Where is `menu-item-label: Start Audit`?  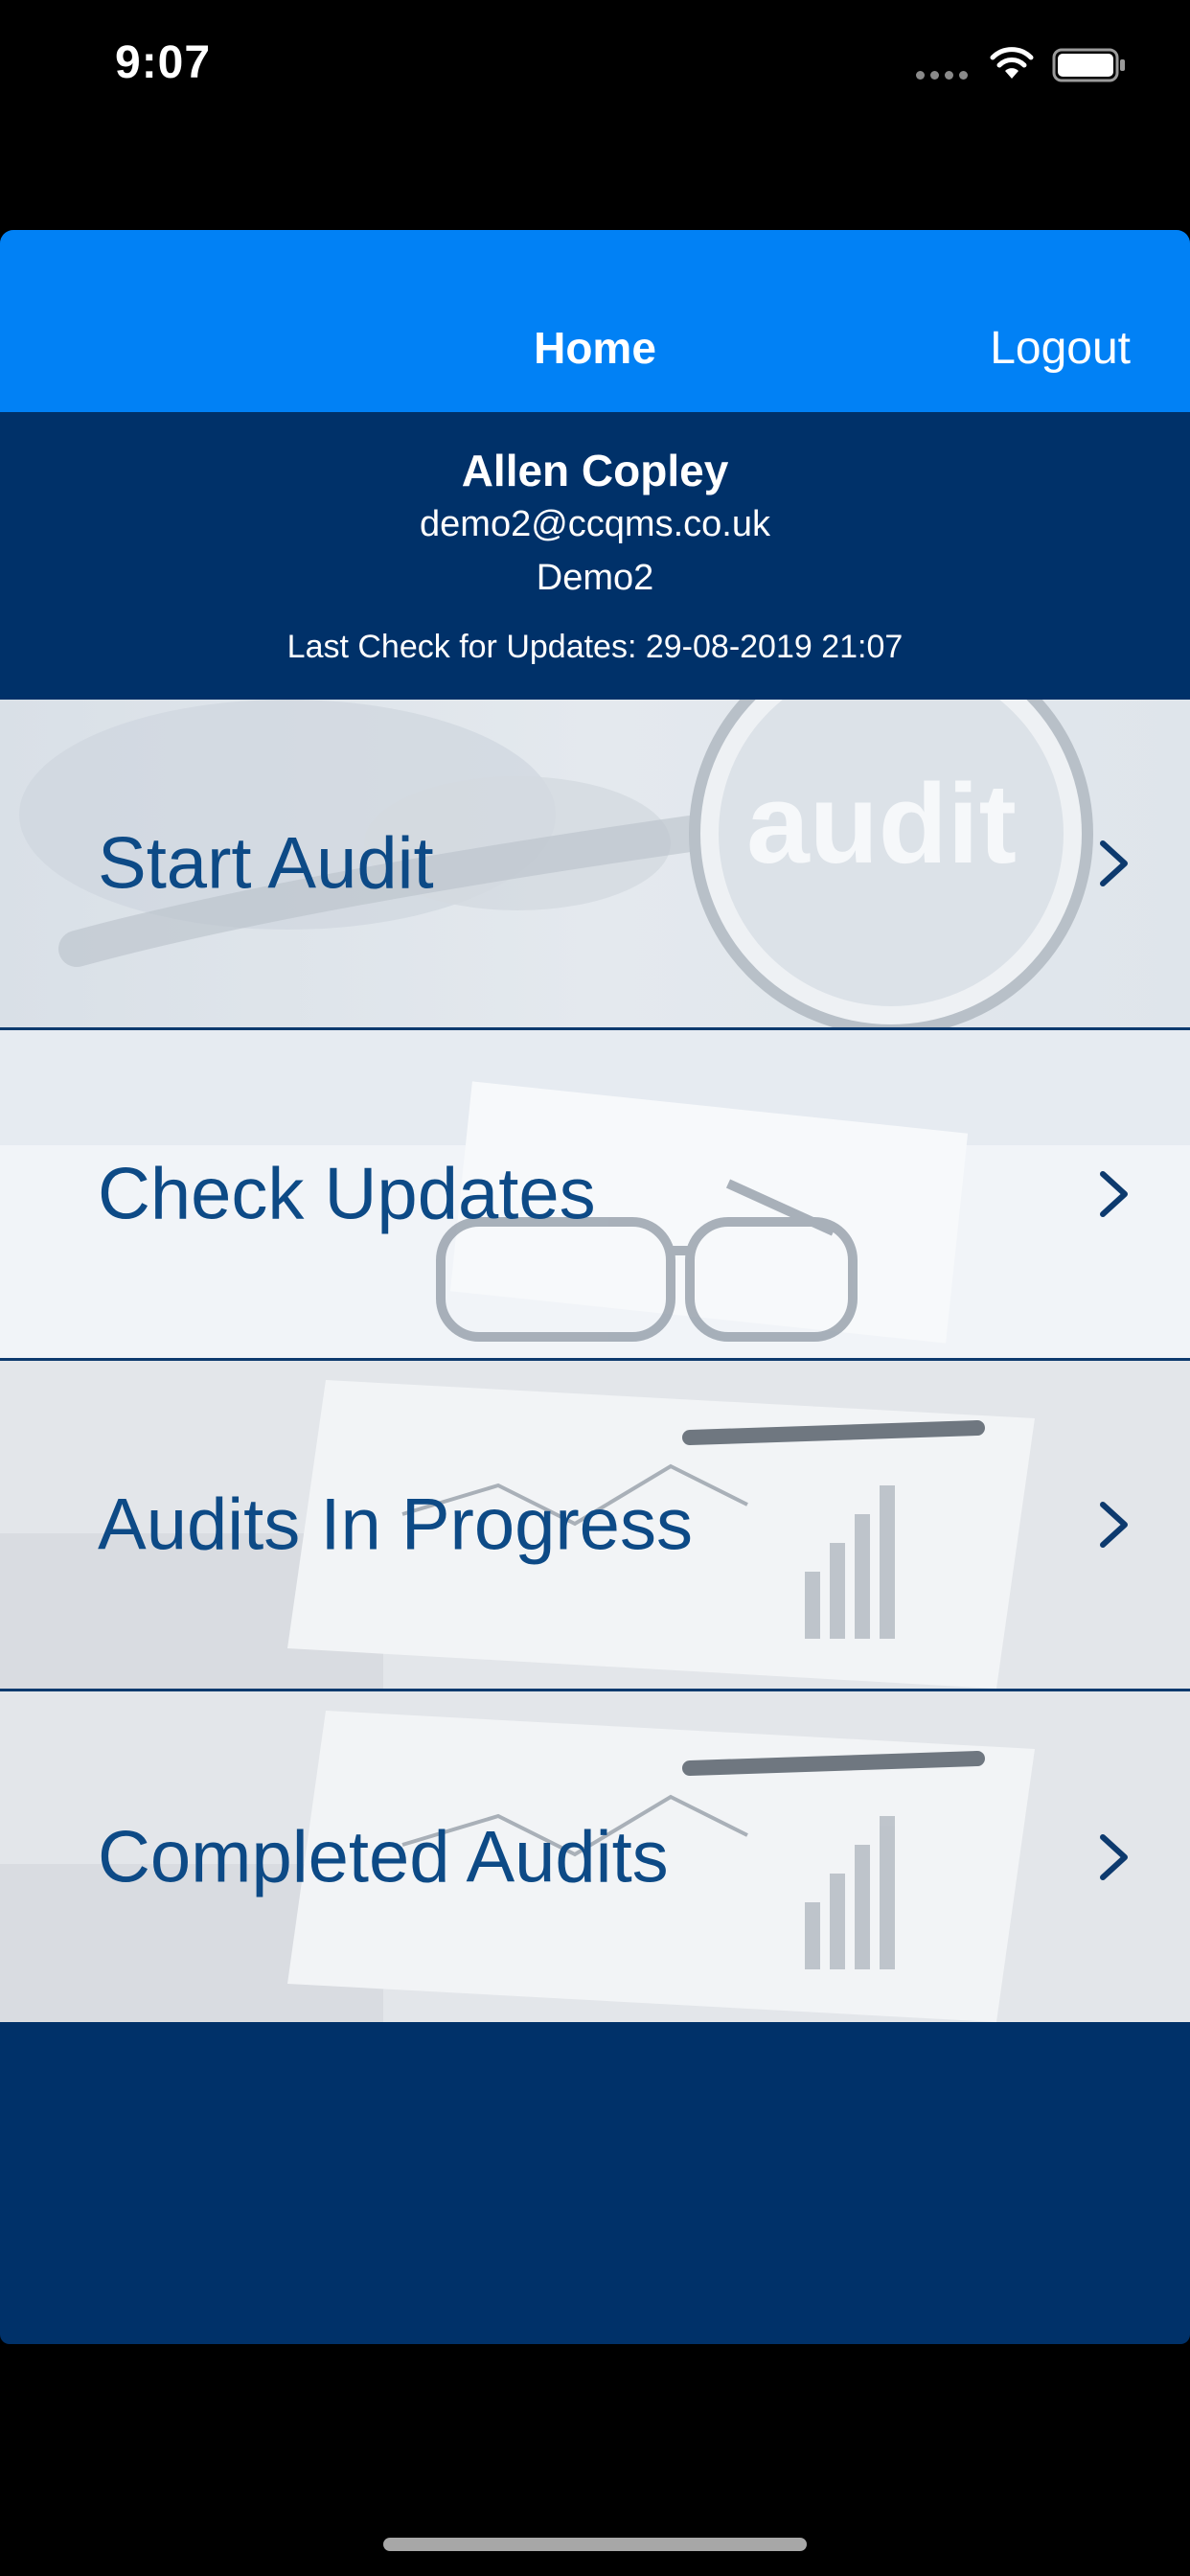
menu-item-label: Start Audit is located at coordinates (266, 863).